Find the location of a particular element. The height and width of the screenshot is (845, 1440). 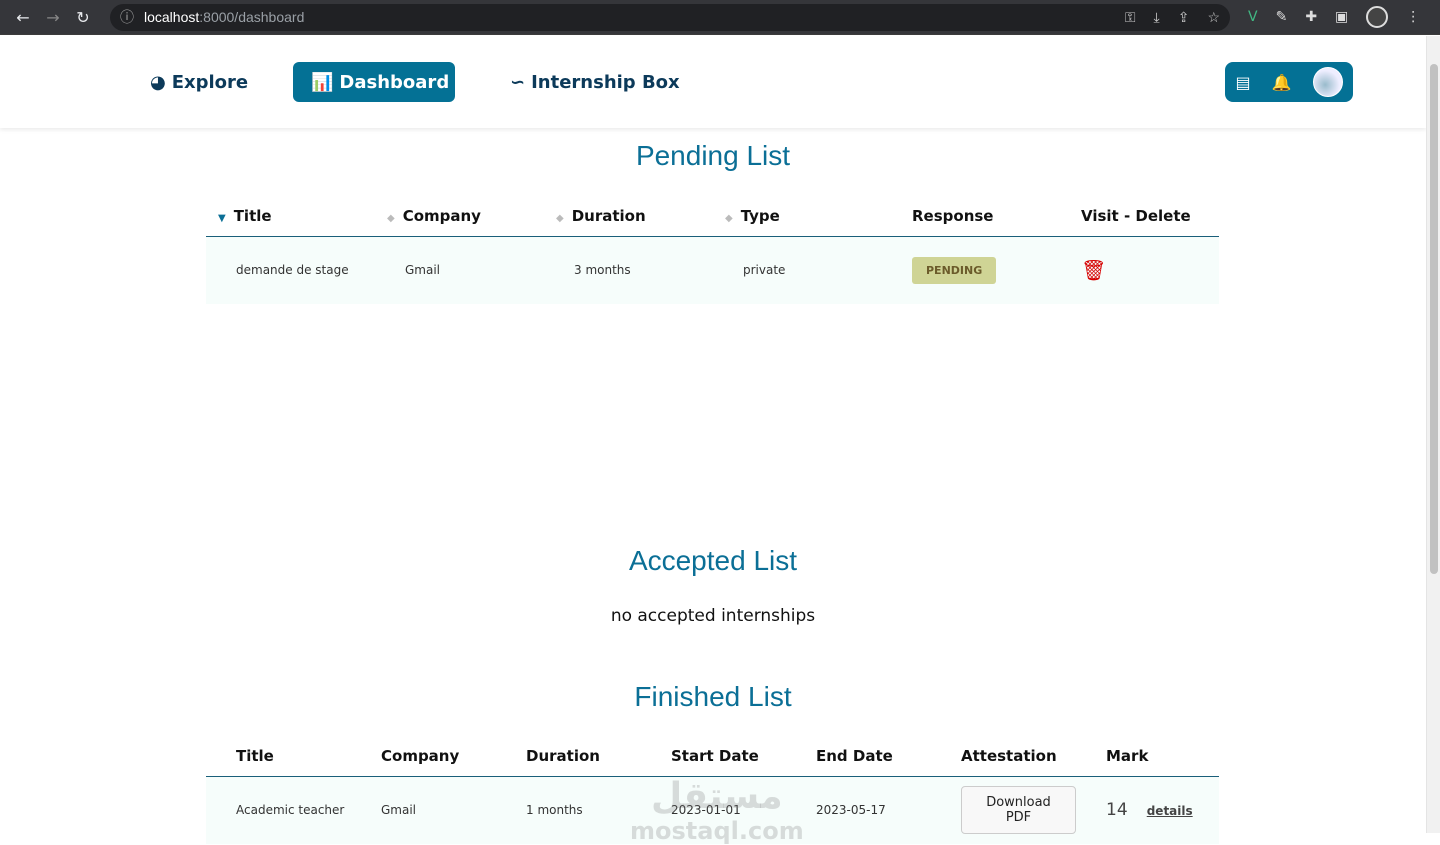

info-icon: ⓘ is located at coordinates (127, 17).